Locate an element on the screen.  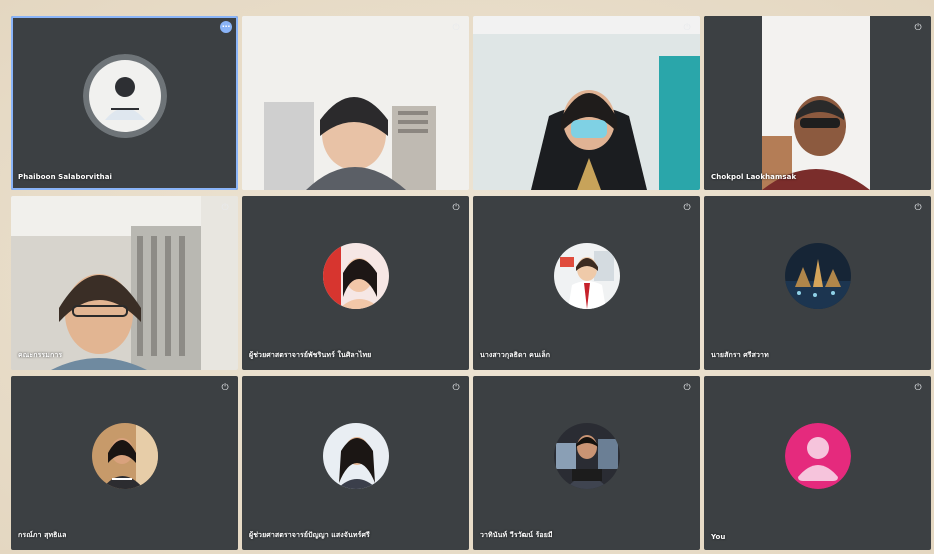
participant-tile: ⏻ ผู้ช่วยศาสตราจารย์พัชรินทร์ ในศิลาไทย is located at coordinates (355, 283).